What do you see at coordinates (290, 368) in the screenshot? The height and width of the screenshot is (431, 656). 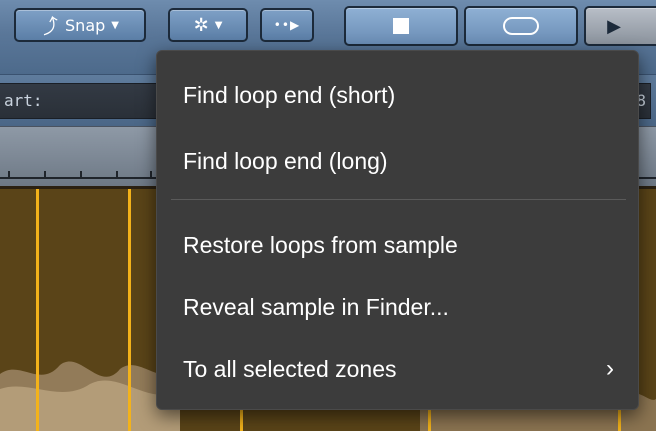 I see `menu-item-label: To all selected zones` at bounding box center [290, 368].